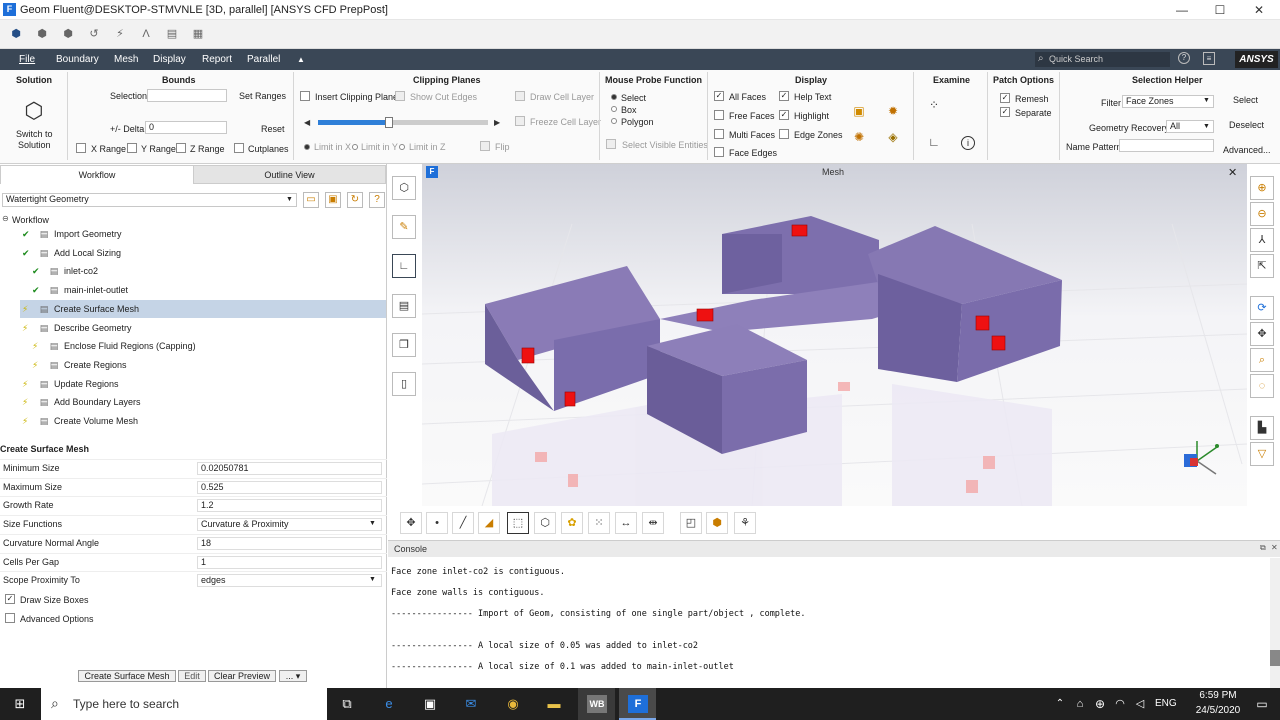 The height and width of the screenshot is (720, 1280). I want to click on console-scrollbar, so click(1275, 623).